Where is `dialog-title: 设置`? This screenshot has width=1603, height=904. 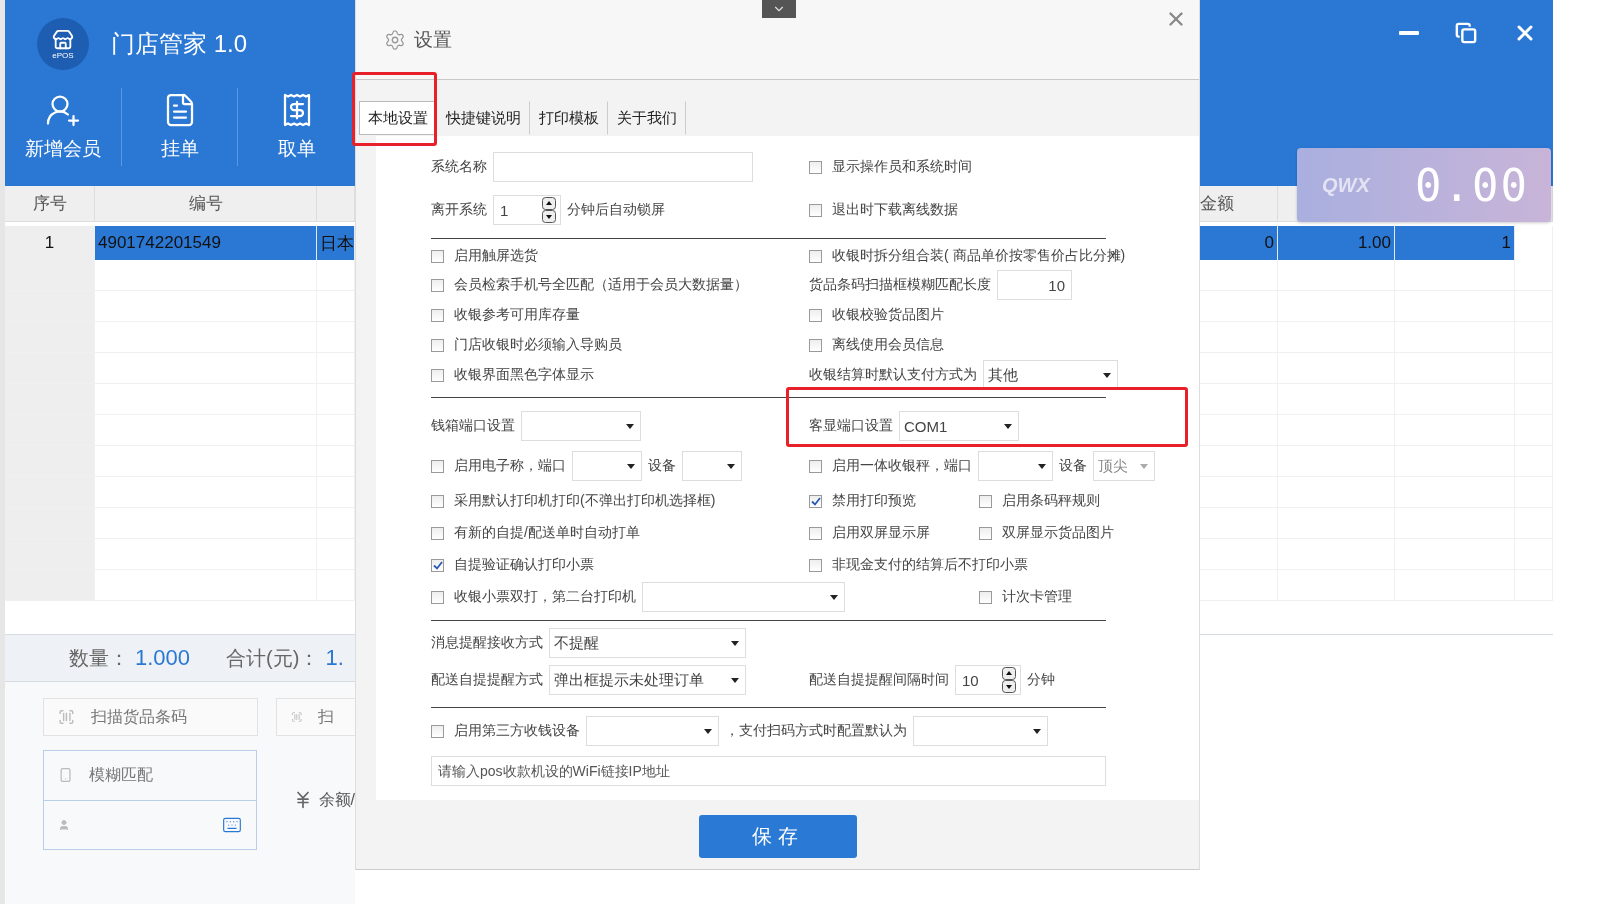 dialog-title: 设置 is located at coordinates (433, 39).